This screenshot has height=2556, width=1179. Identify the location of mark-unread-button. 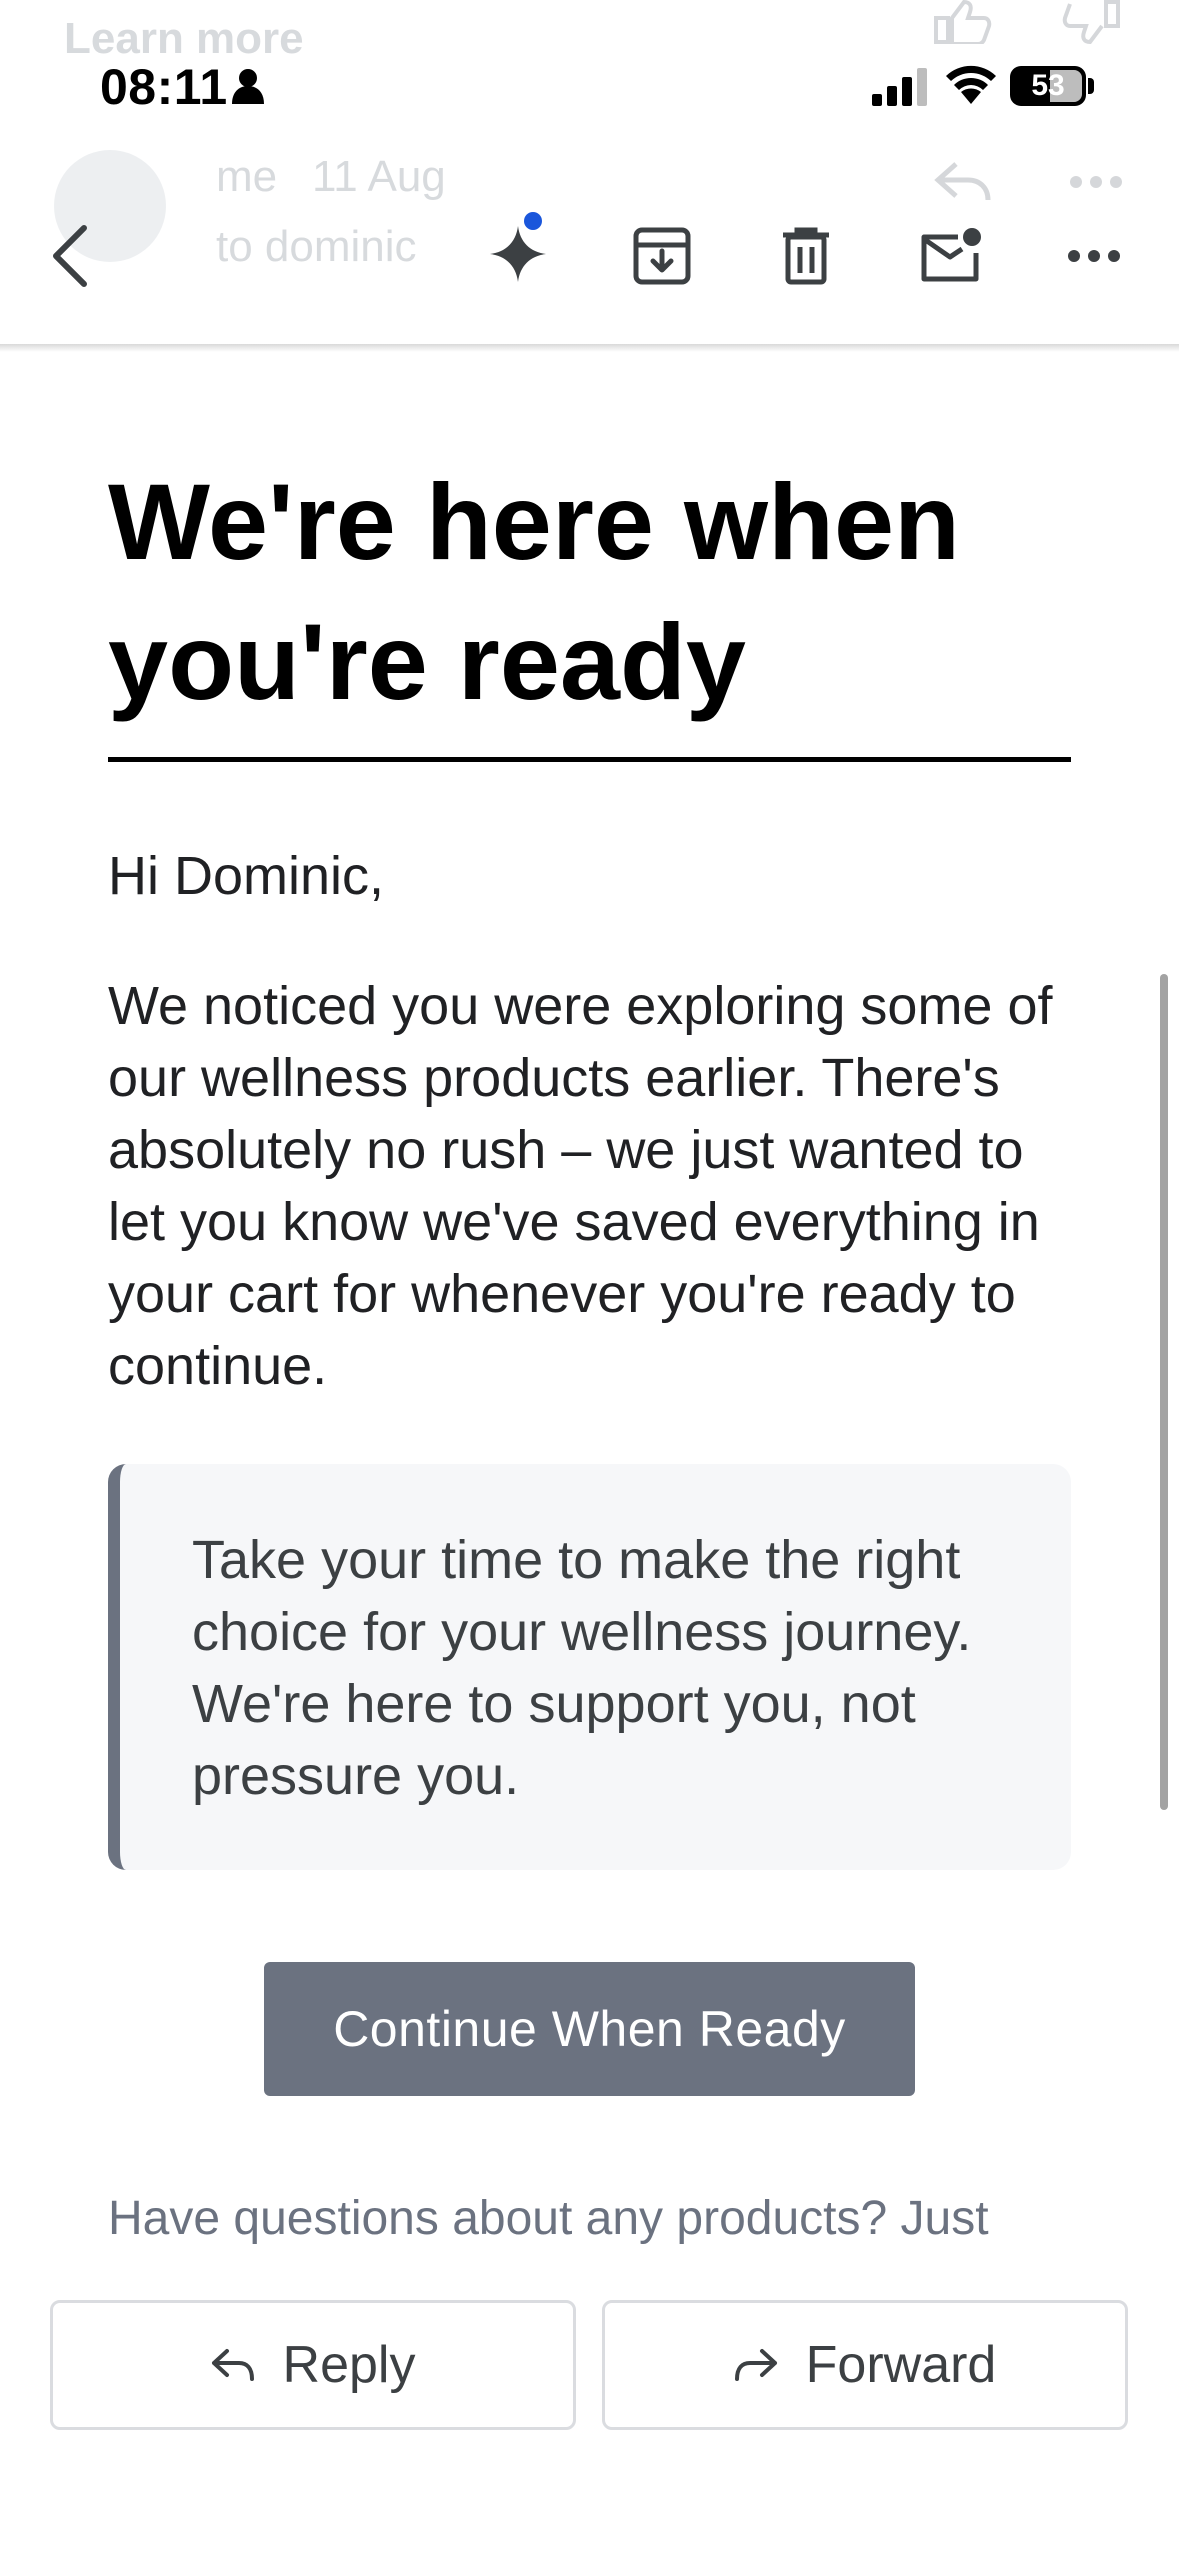
(950, 256).